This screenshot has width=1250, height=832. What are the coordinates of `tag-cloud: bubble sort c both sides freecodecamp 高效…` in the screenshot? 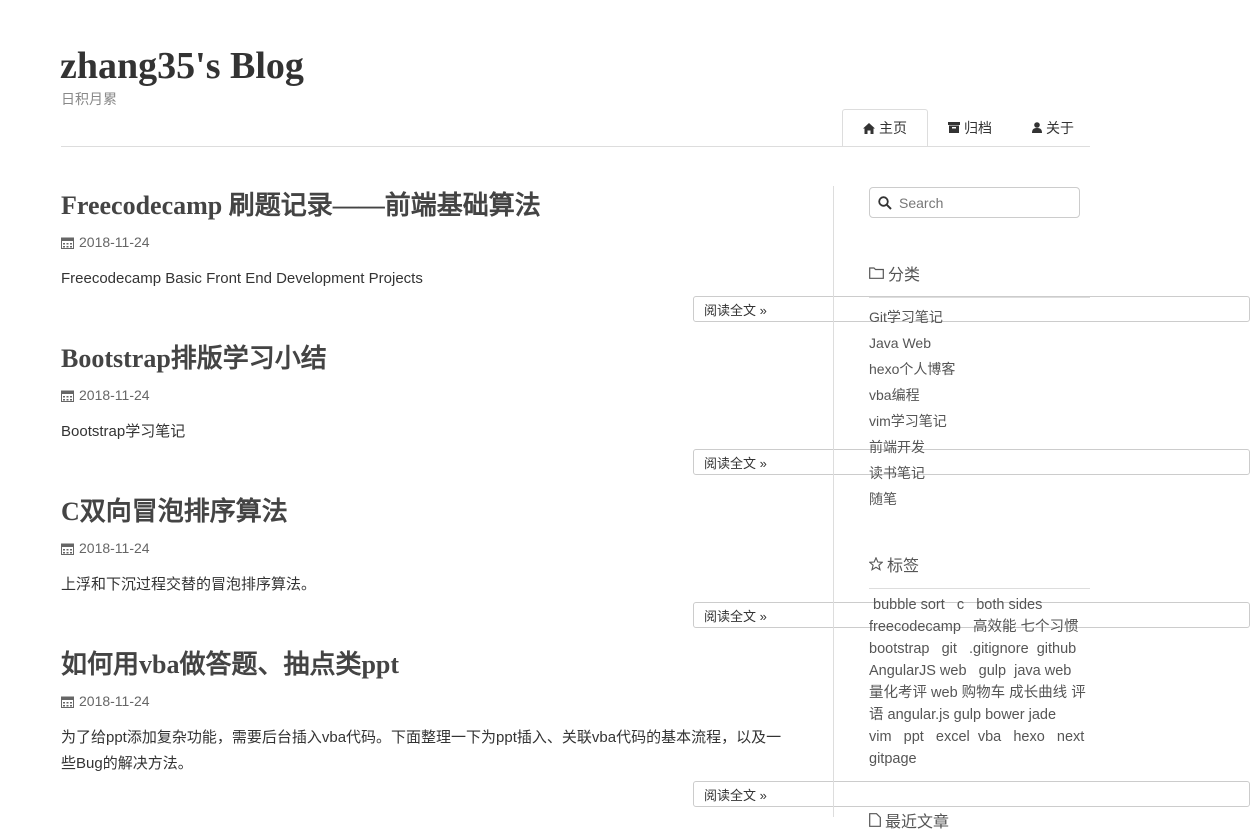 It's located at (981, 682).